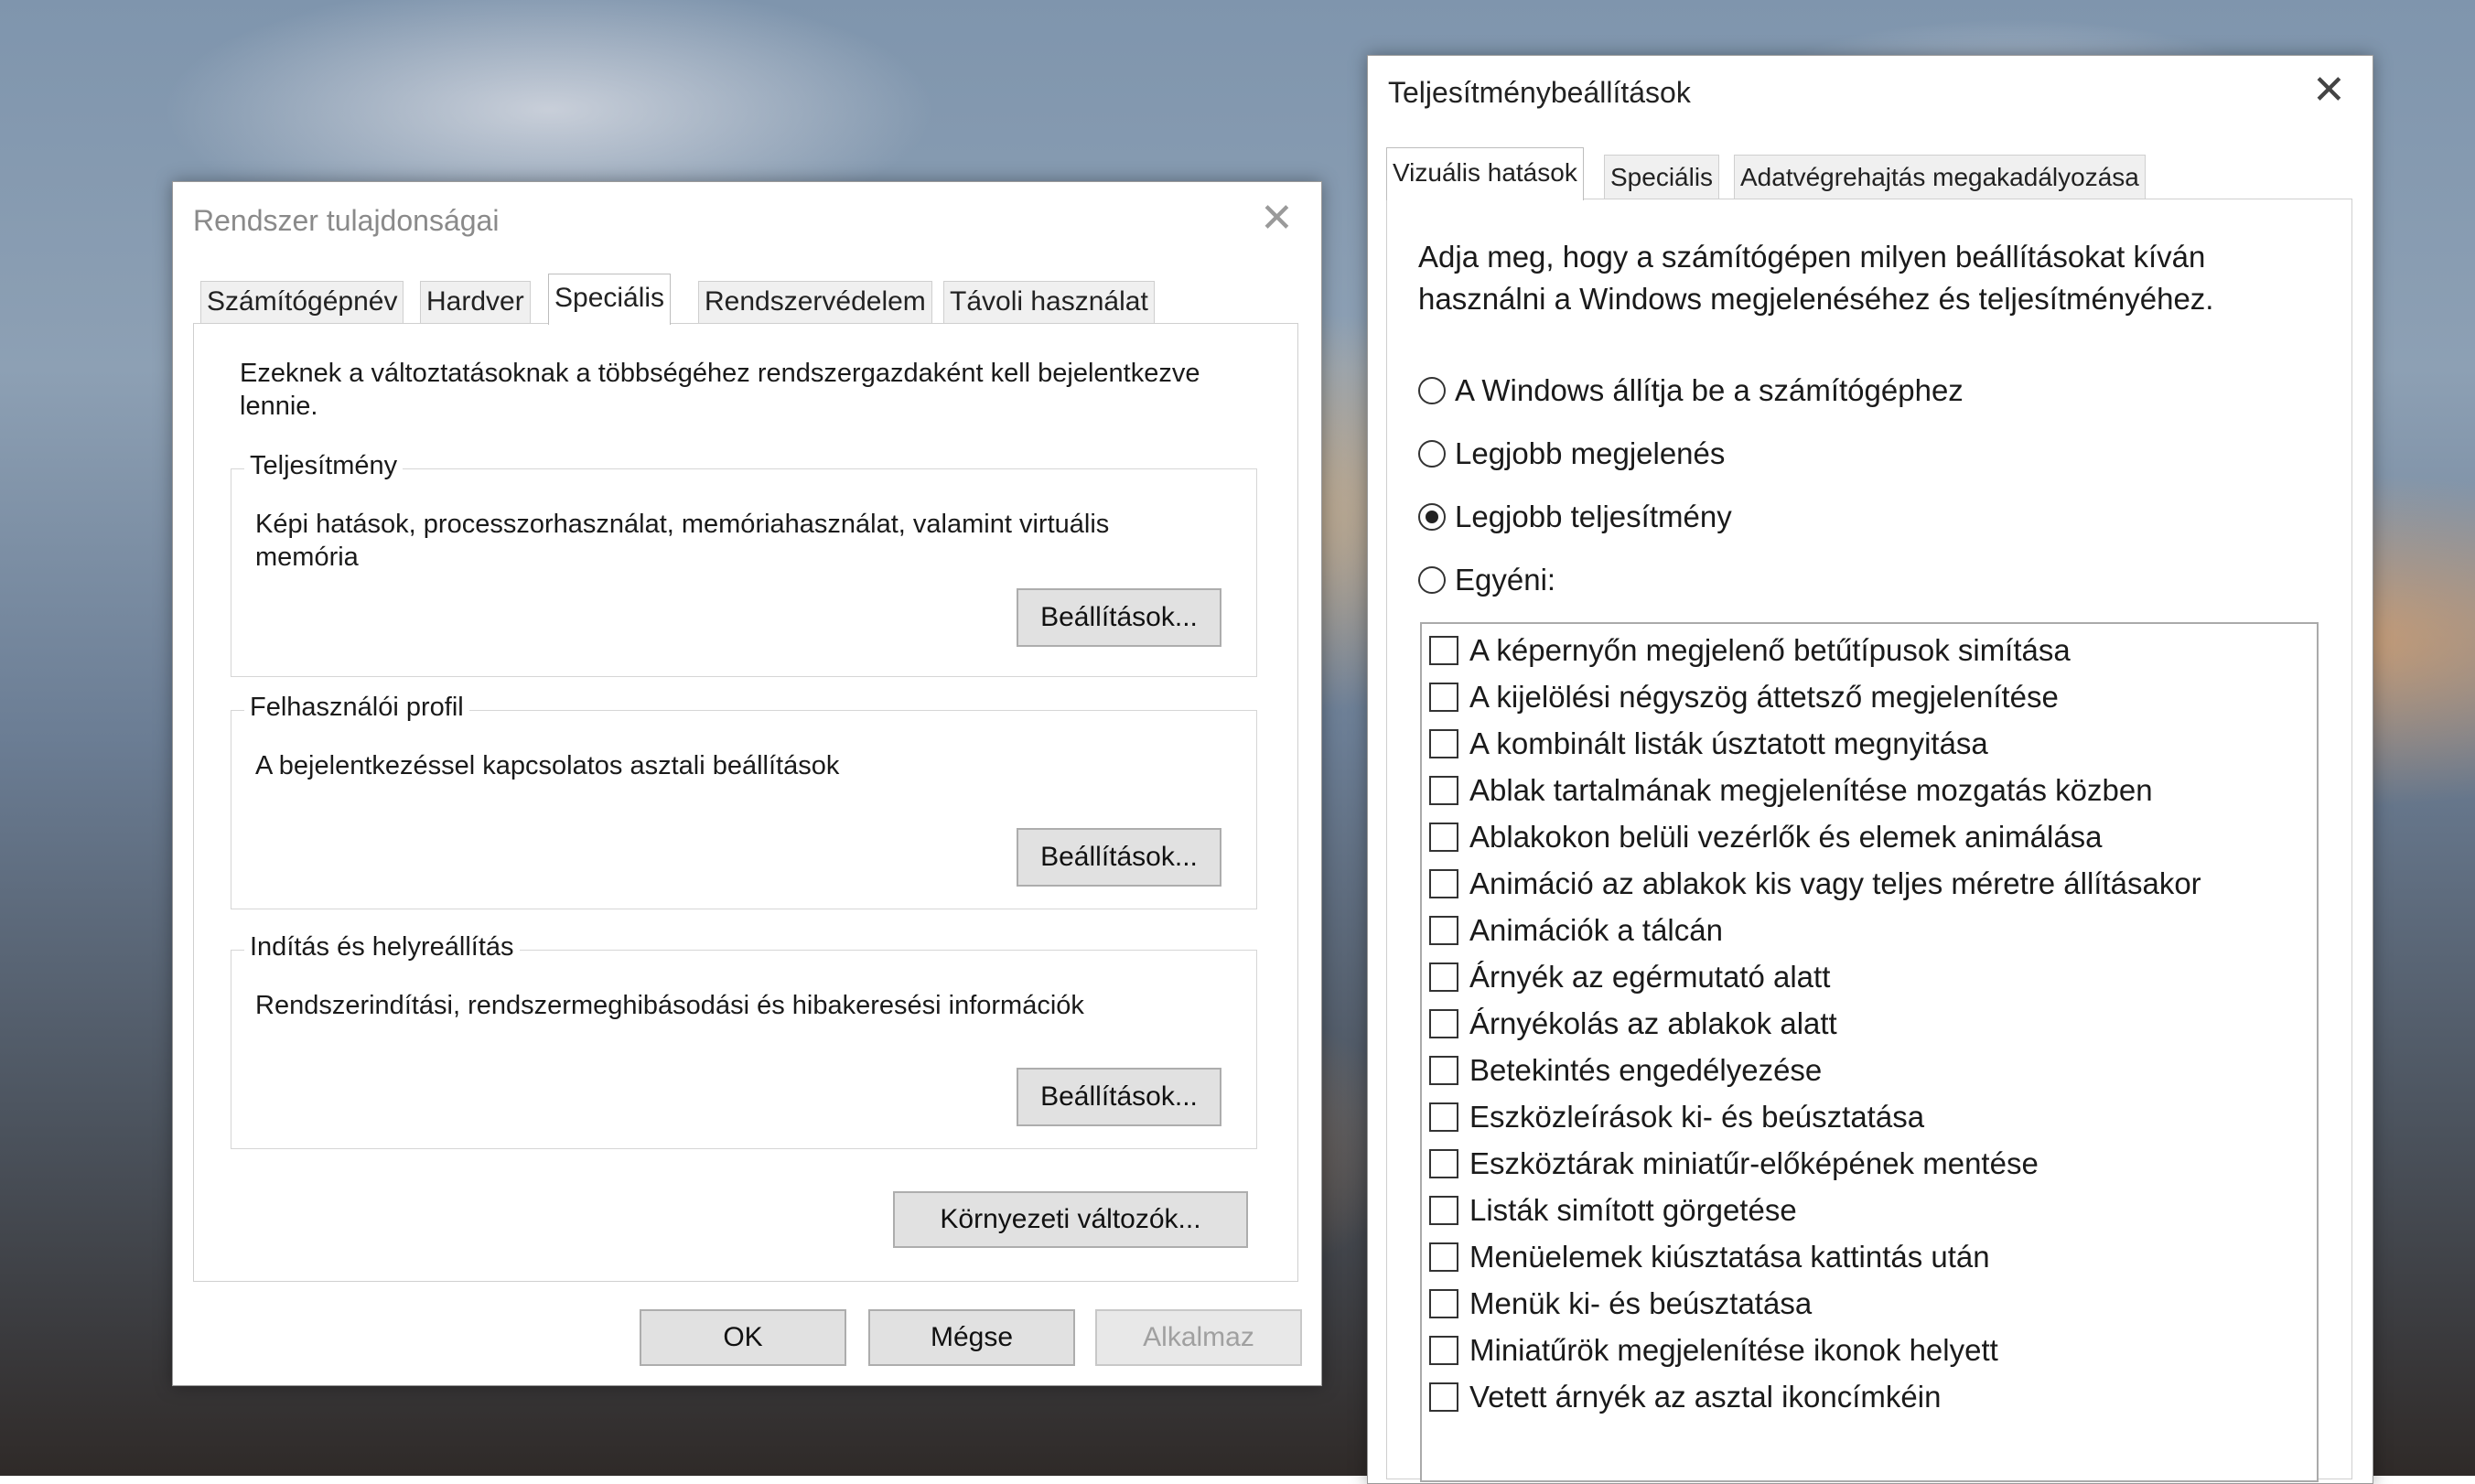  I want to click on tab-hardware: Hardver, so click(475, 302).